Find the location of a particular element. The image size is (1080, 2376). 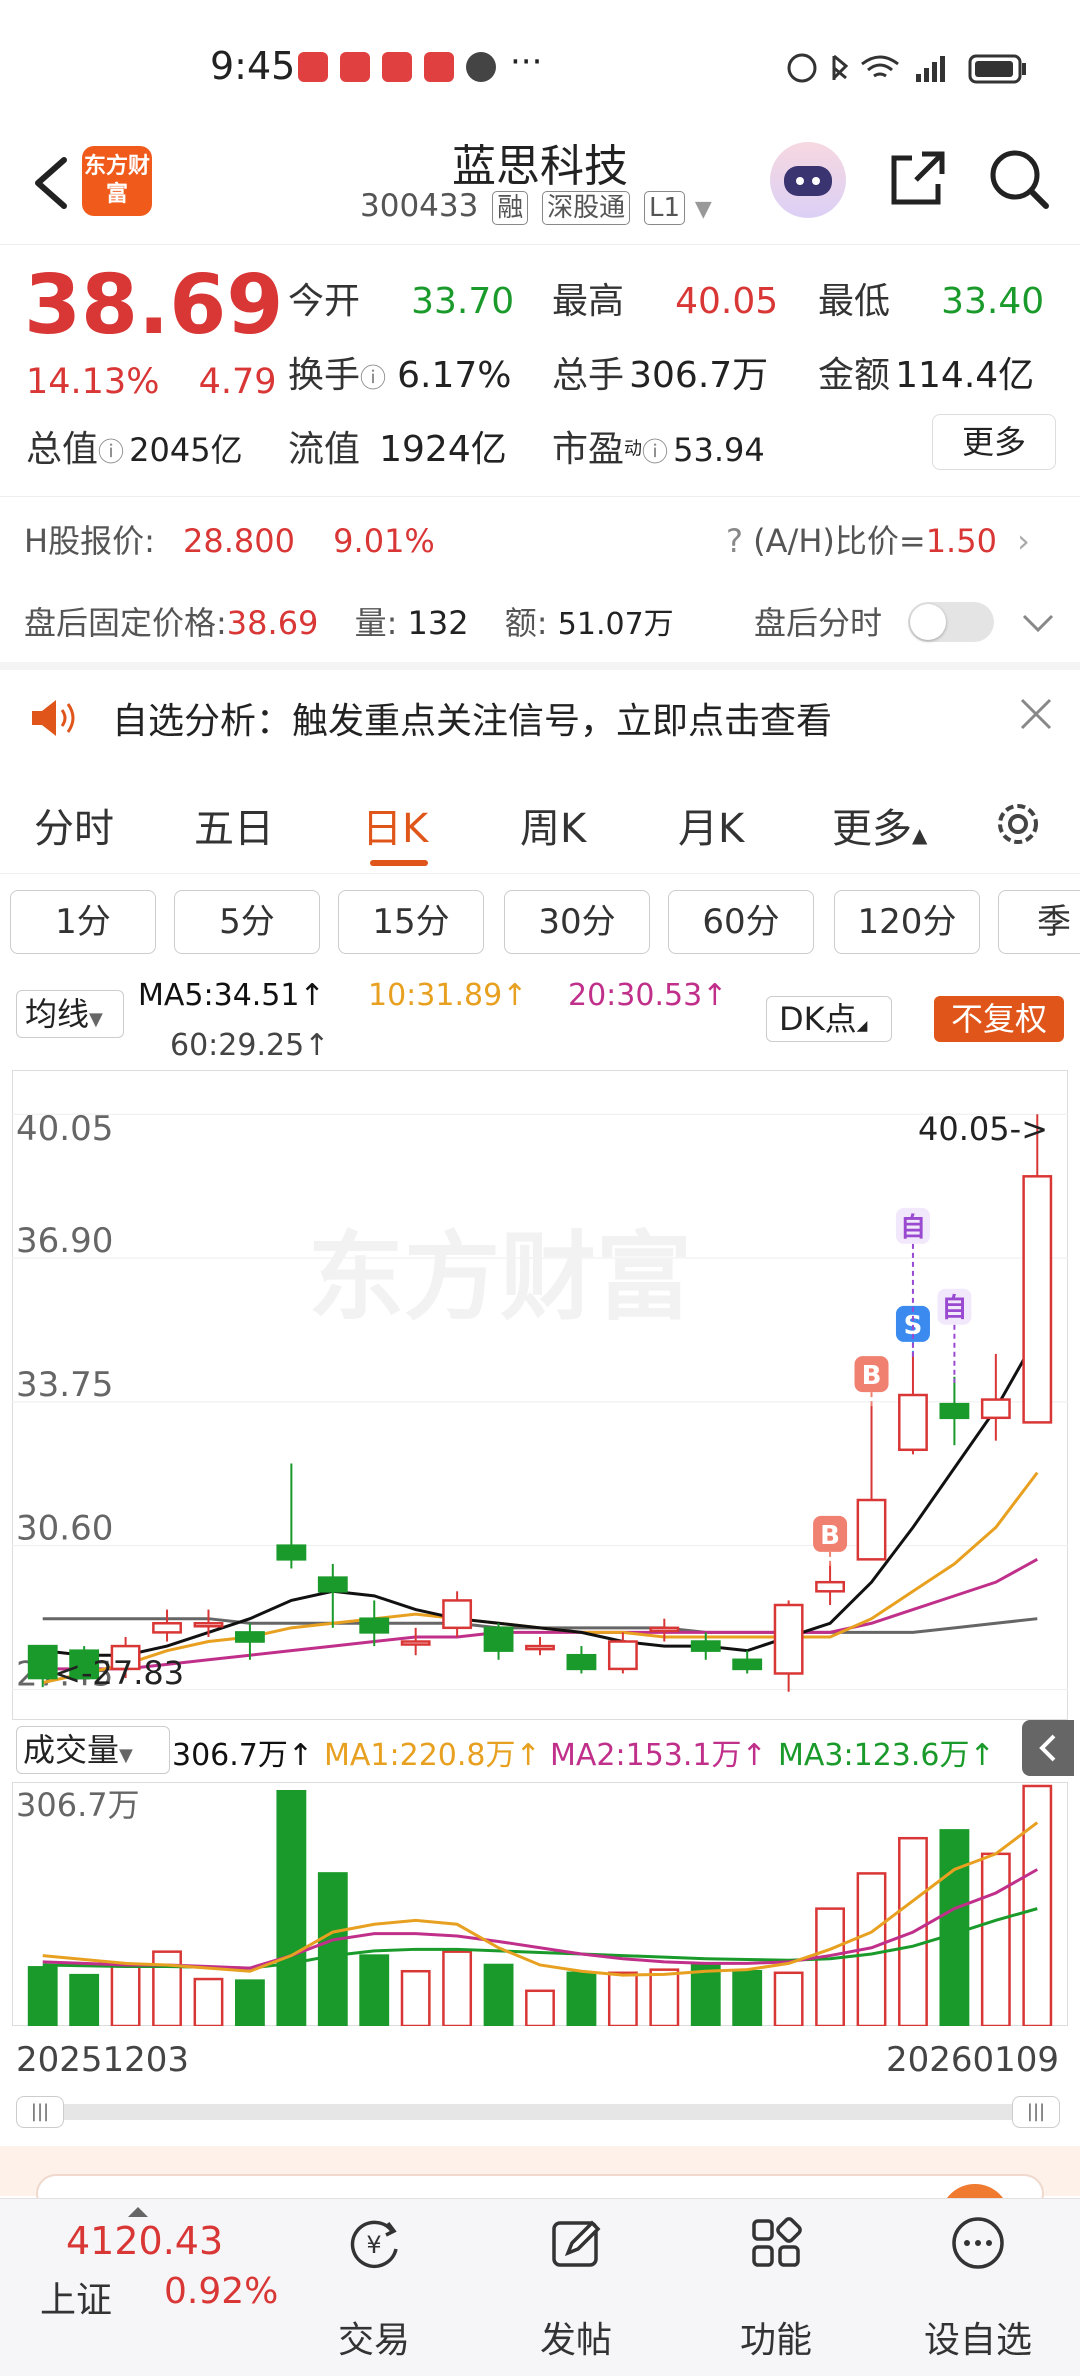

volume-selector: 成交量▼ is located at coordinates (93, 1750).